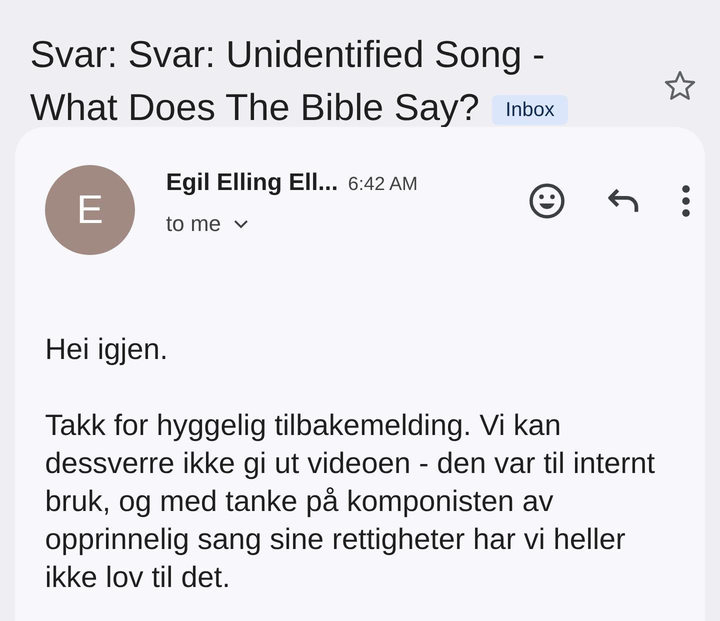  Describe the element at coordinates (686, 201) in the screenshot. I see `more-options-button` at that location.